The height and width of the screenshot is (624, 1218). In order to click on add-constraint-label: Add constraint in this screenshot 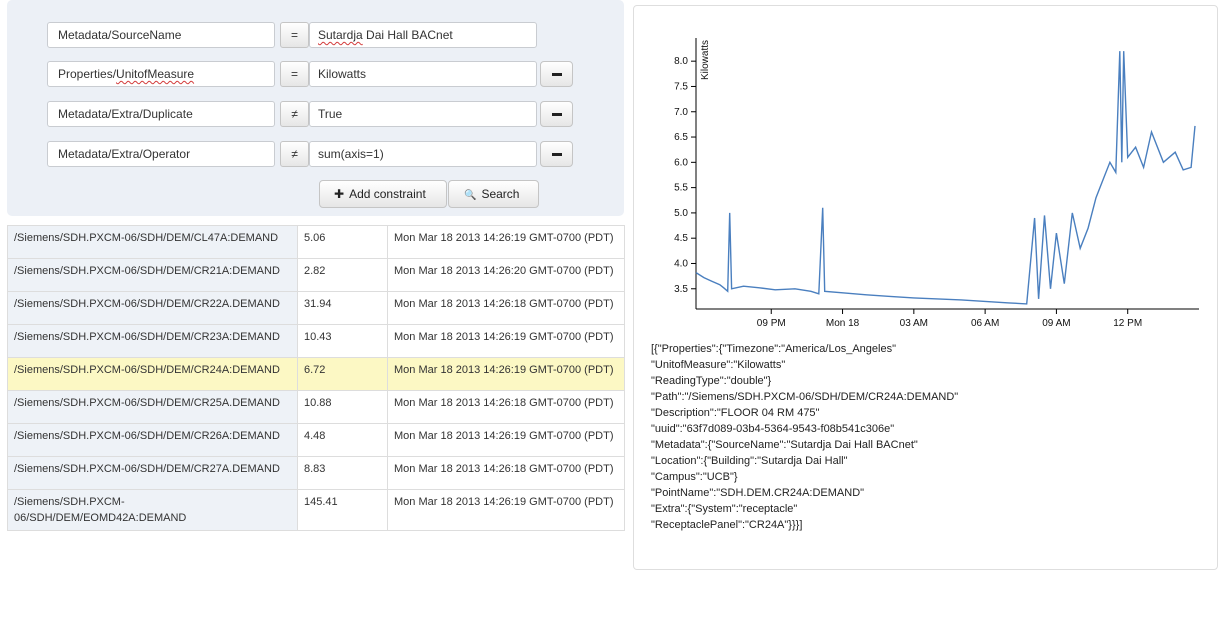, I will do `click(387, 194)`.